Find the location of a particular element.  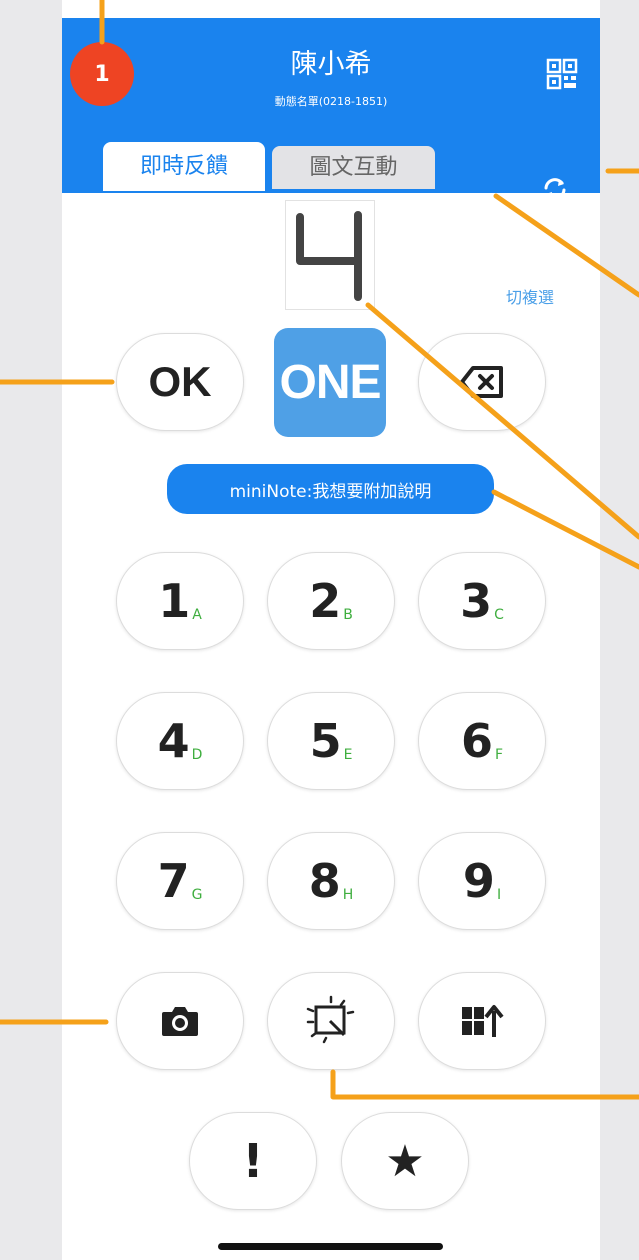

star-button: ★ is located at coordinates (405, 1161).